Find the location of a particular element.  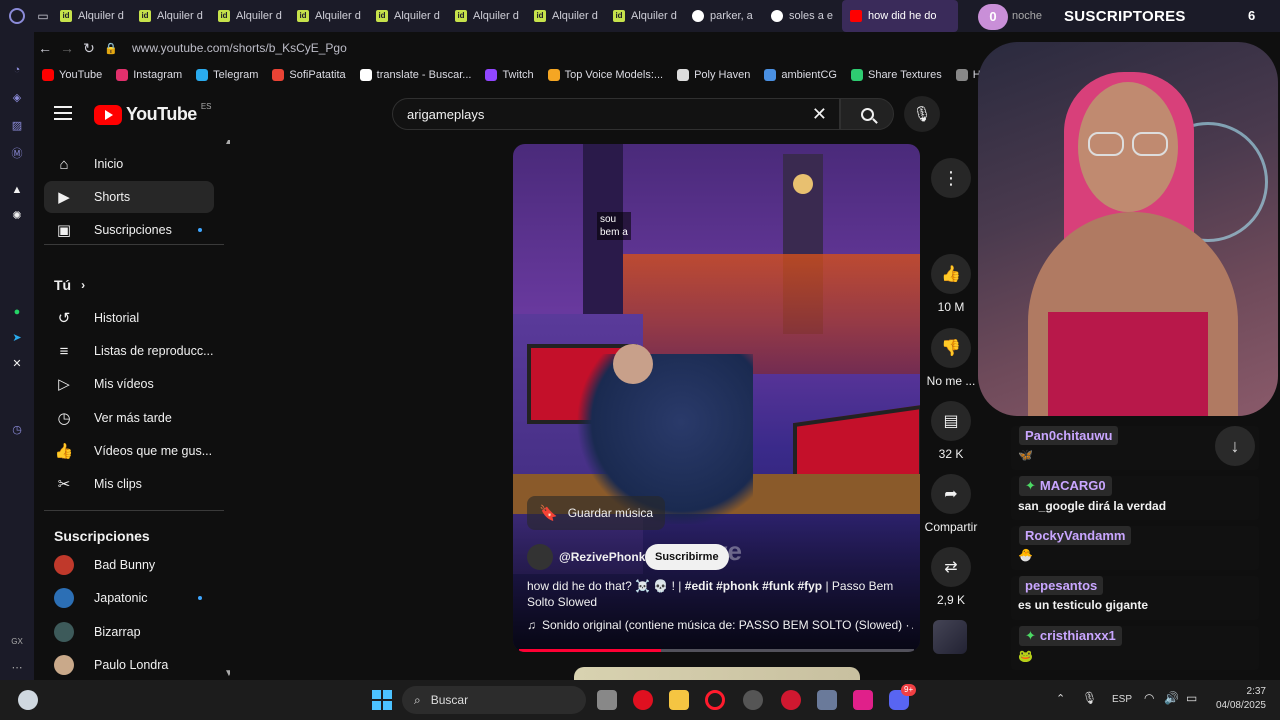

more-icon: ⋯ is located at coordinates (17, 668).